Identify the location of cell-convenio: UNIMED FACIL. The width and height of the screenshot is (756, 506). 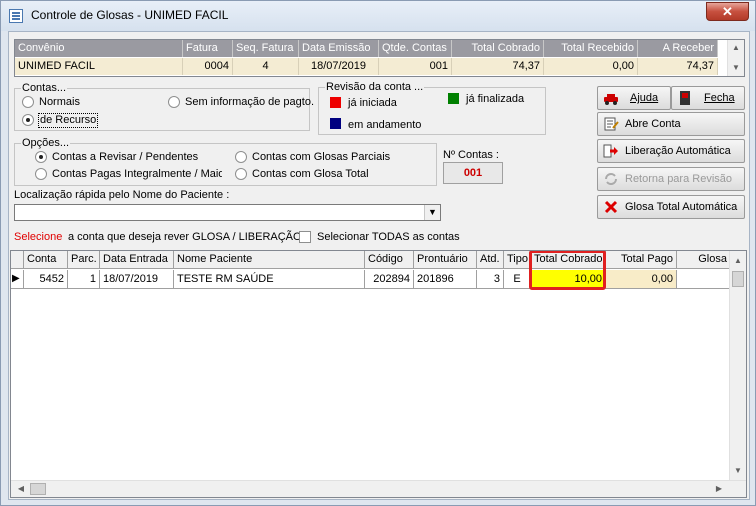
(99, 66).